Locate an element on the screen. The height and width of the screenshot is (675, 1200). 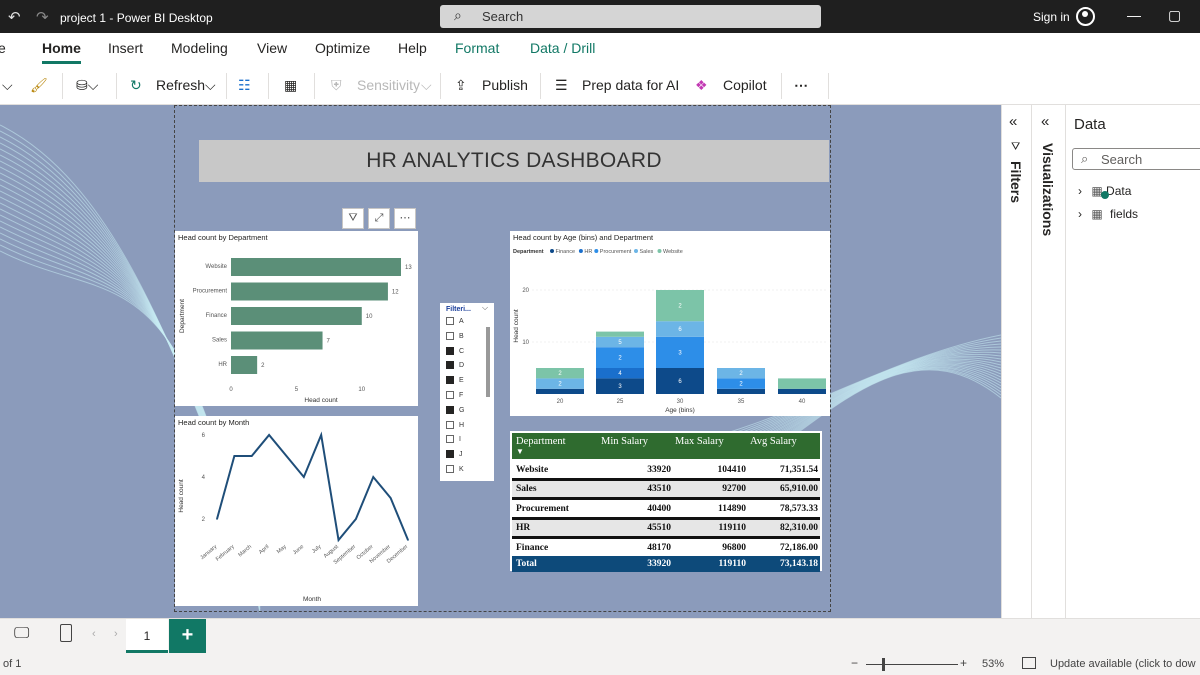
table-header-min-salary: Min Salary is located at coordinates (624, 441).